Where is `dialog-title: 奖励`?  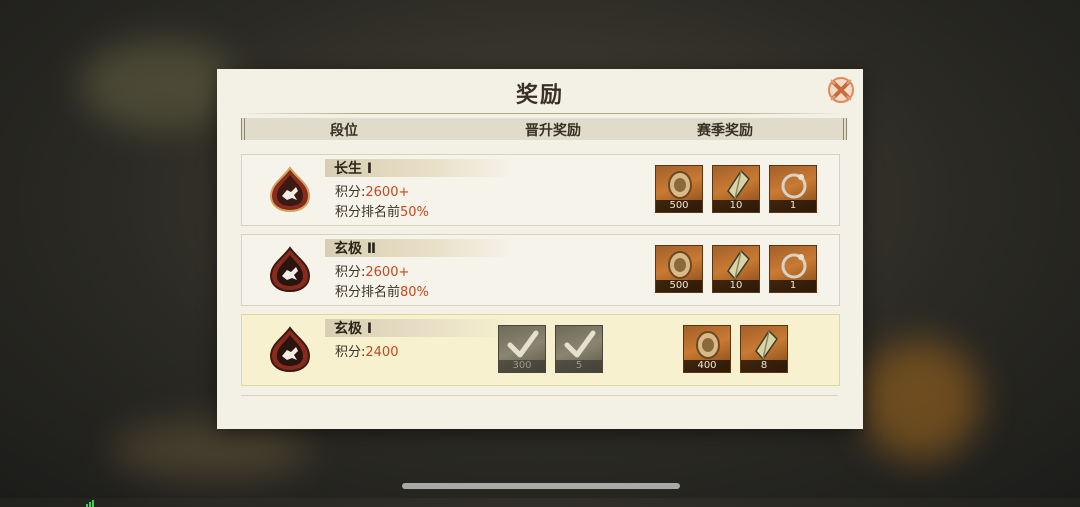 dialog-title: 奖励 is located at coordinates (539, 95).